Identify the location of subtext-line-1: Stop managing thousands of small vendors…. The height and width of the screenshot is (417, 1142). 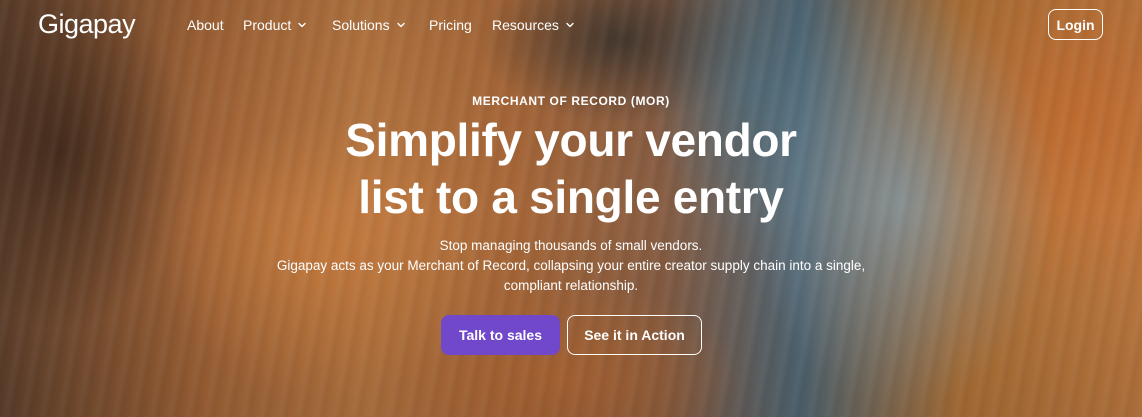
(571, 245).